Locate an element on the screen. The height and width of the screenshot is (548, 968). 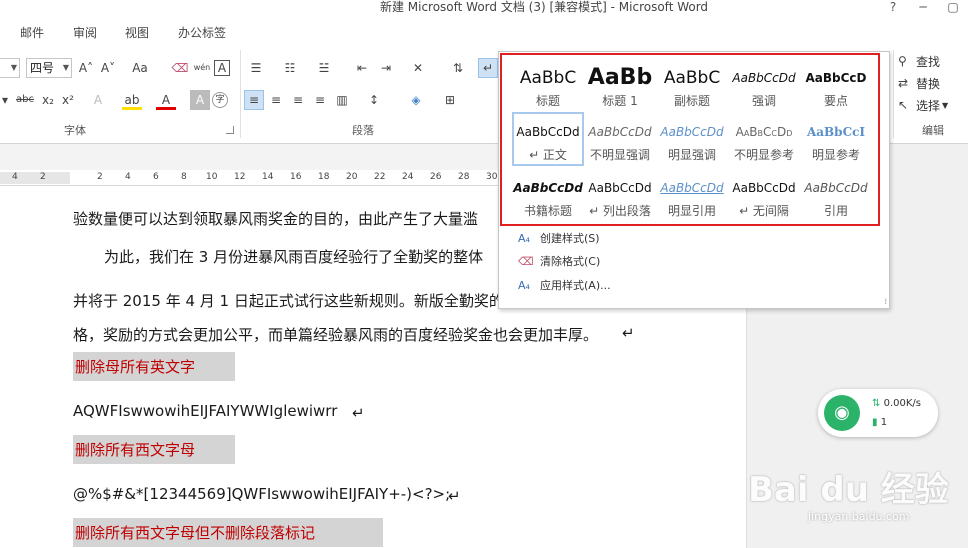
enclose-characters-button: 字 is located at coordinates (220, 100).